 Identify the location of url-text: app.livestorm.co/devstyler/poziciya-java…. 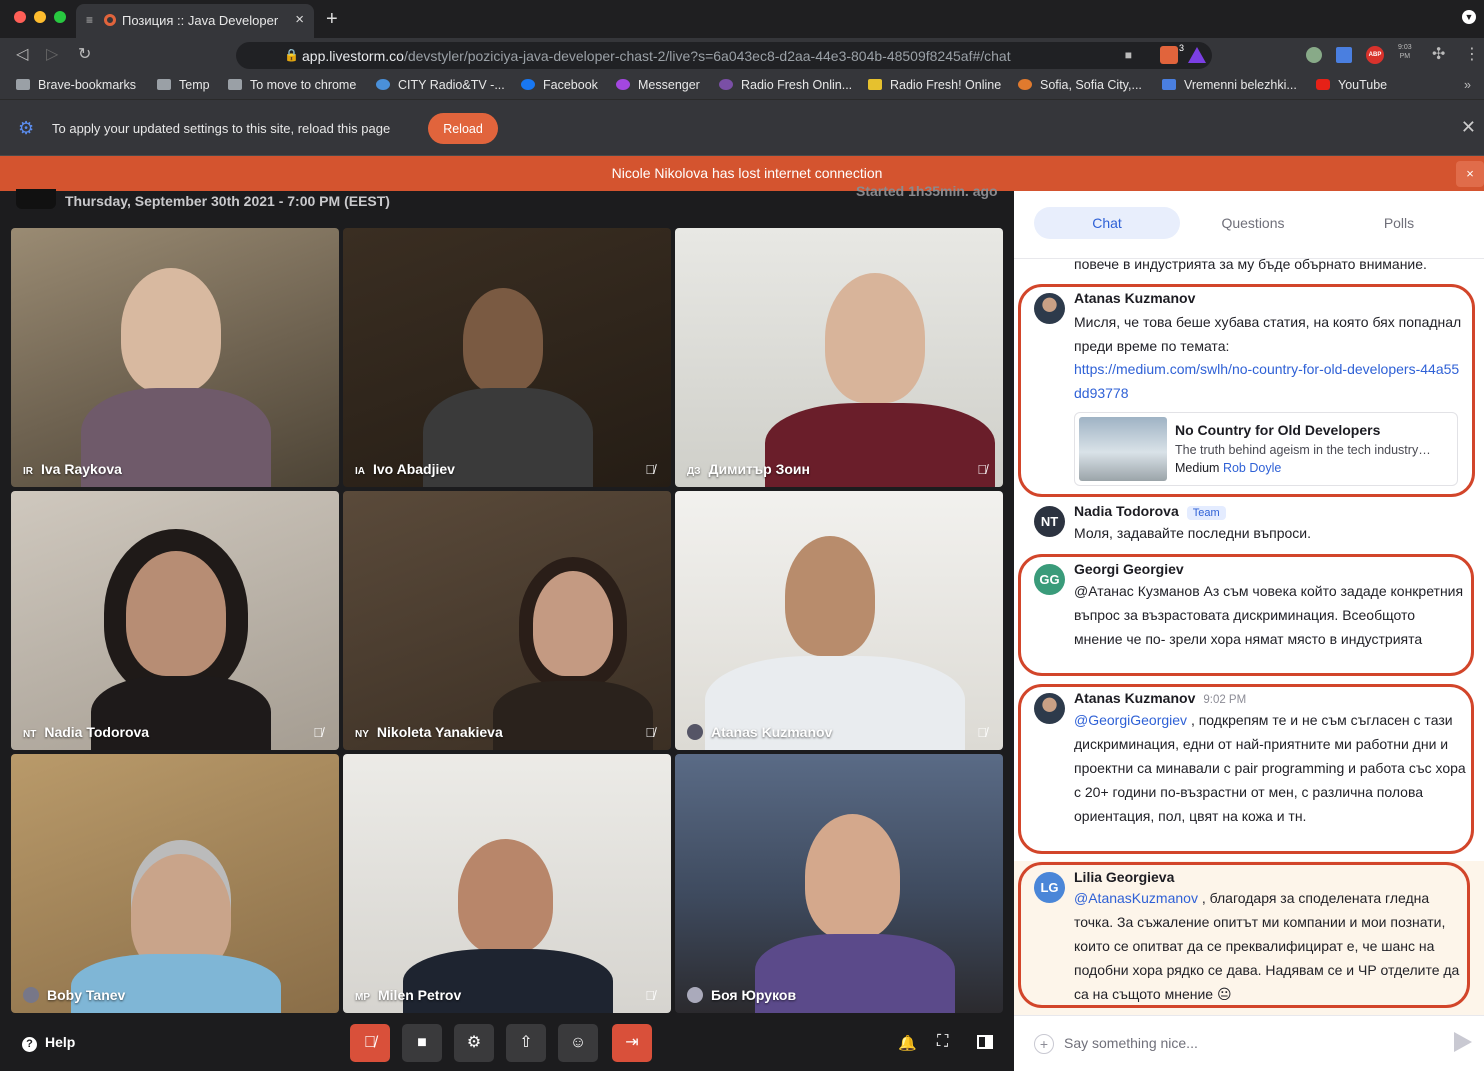
(656, 56).